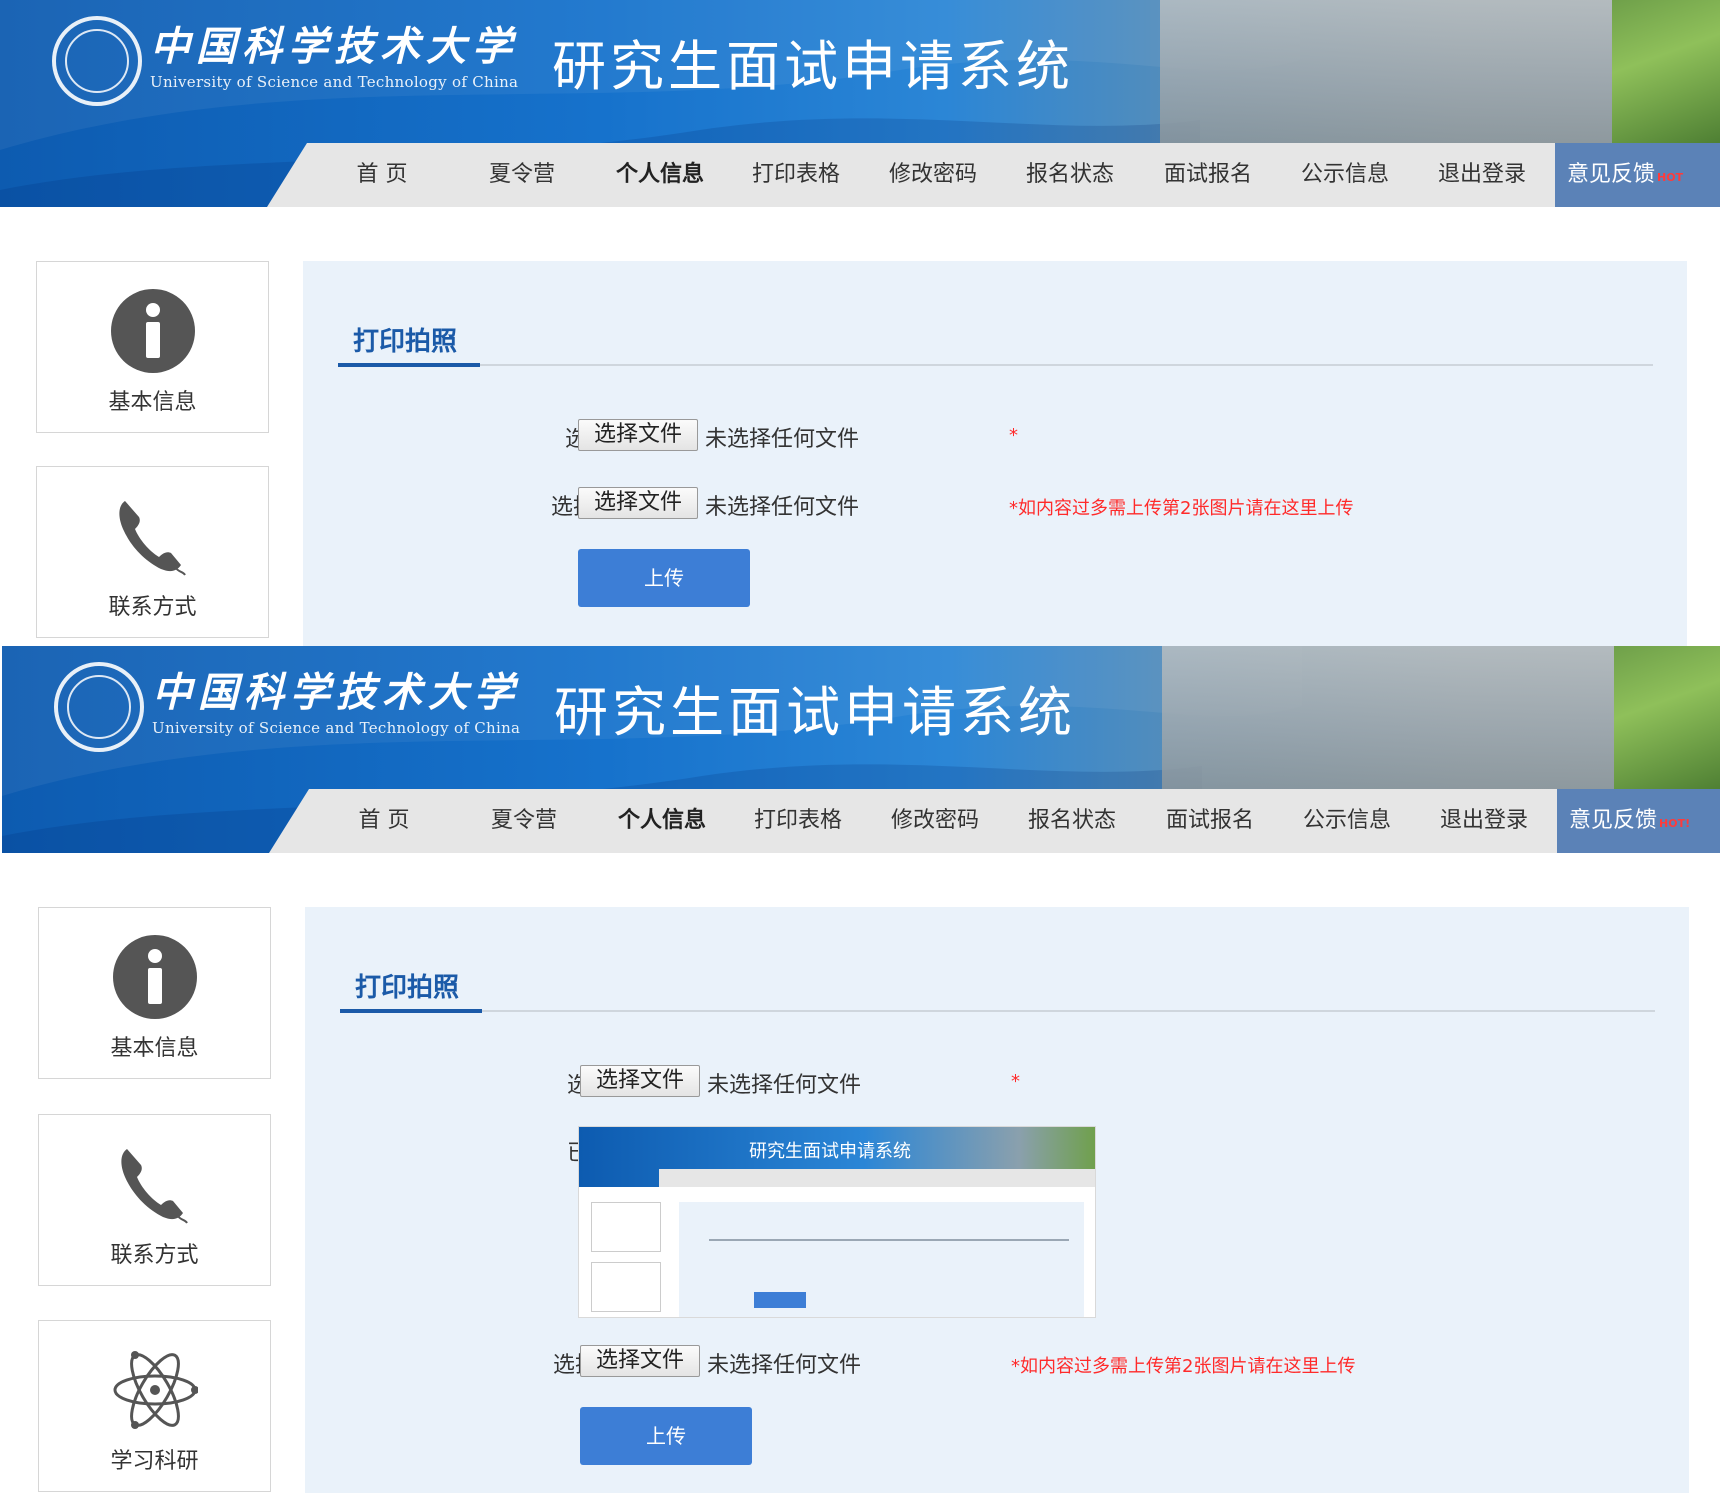  Describe the element at coordinates (877, 1178) in the screenshot. I see `thumbnail-nav` at that location.